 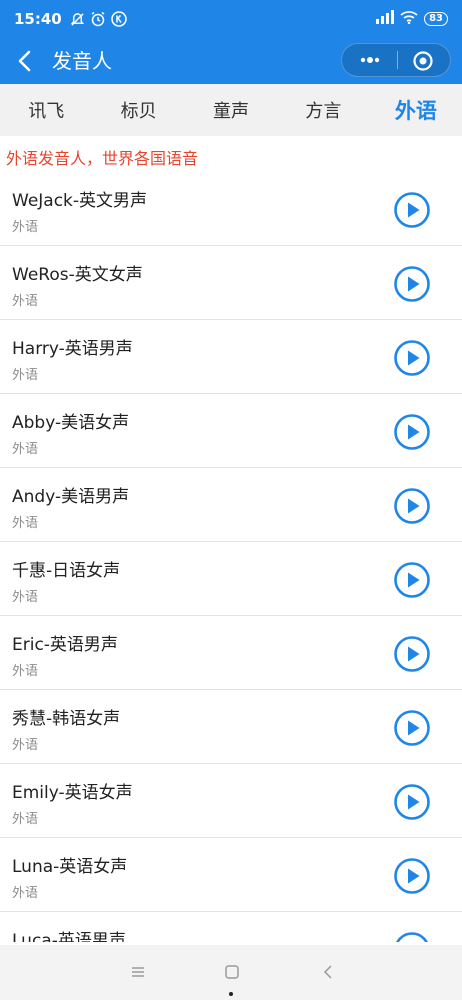 What do you see at coordinates (409, 19) in the screenshot?
I see `wifi-icon` at bounding box center [409, 19].